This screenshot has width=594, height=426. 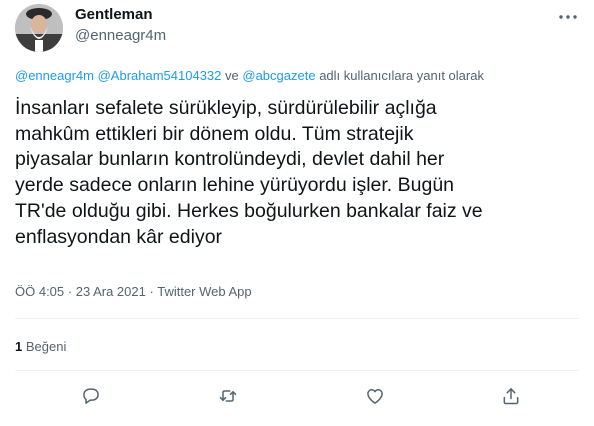 I want to click on bearded-man-avatar-icon, so click(x=39, y=28).